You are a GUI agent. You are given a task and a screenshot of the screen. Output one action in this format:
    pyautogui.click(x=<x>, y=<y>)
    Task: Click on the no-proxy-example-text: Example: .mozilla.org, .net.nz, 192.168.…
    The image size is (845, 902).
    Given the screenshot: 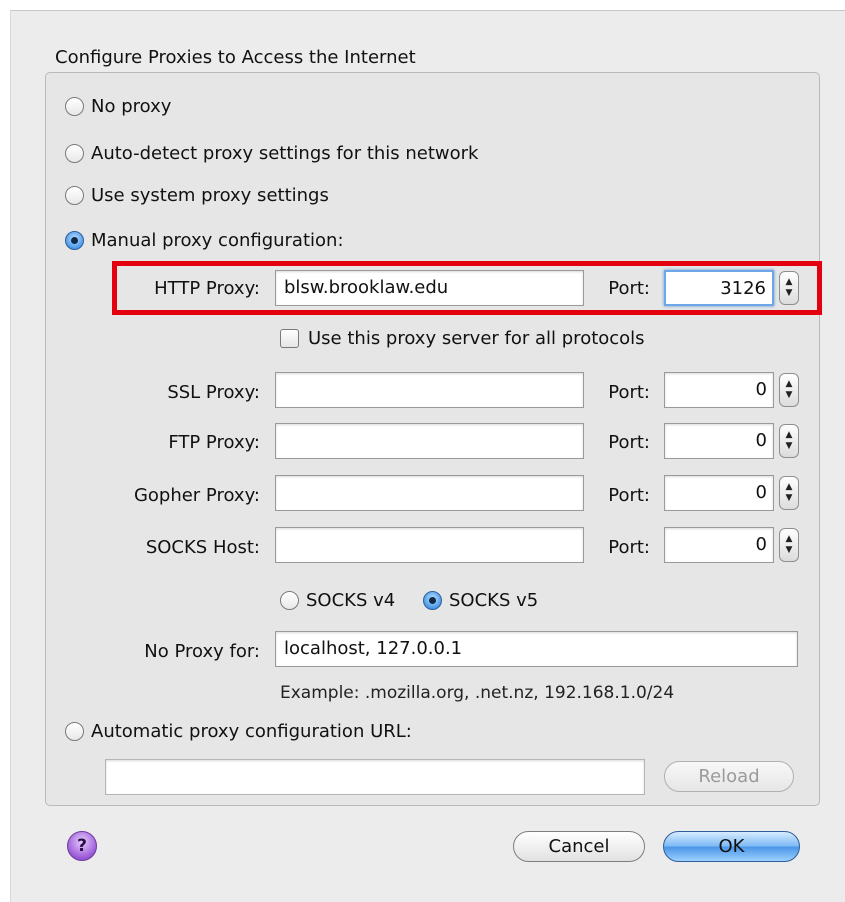 What is the action you would take?
    pyautogui.click(x=477, y=693)
    